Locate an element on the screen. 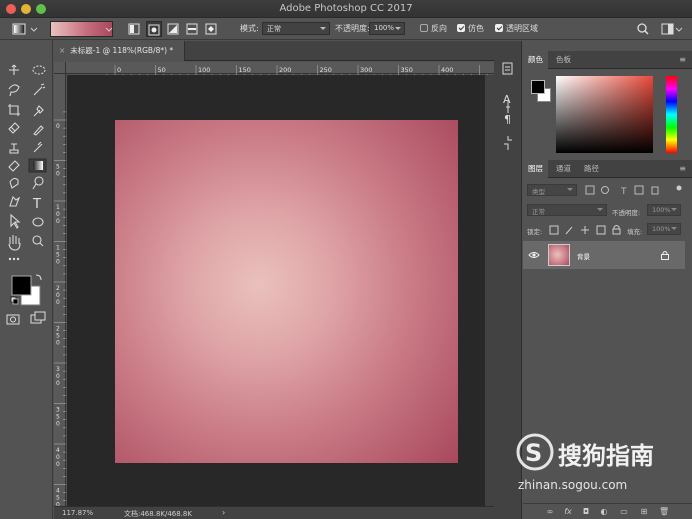 The width and height of the screenshot is (692, 519). layers-panel-menu-icon: ≡ is located at coordinates (682, 168).